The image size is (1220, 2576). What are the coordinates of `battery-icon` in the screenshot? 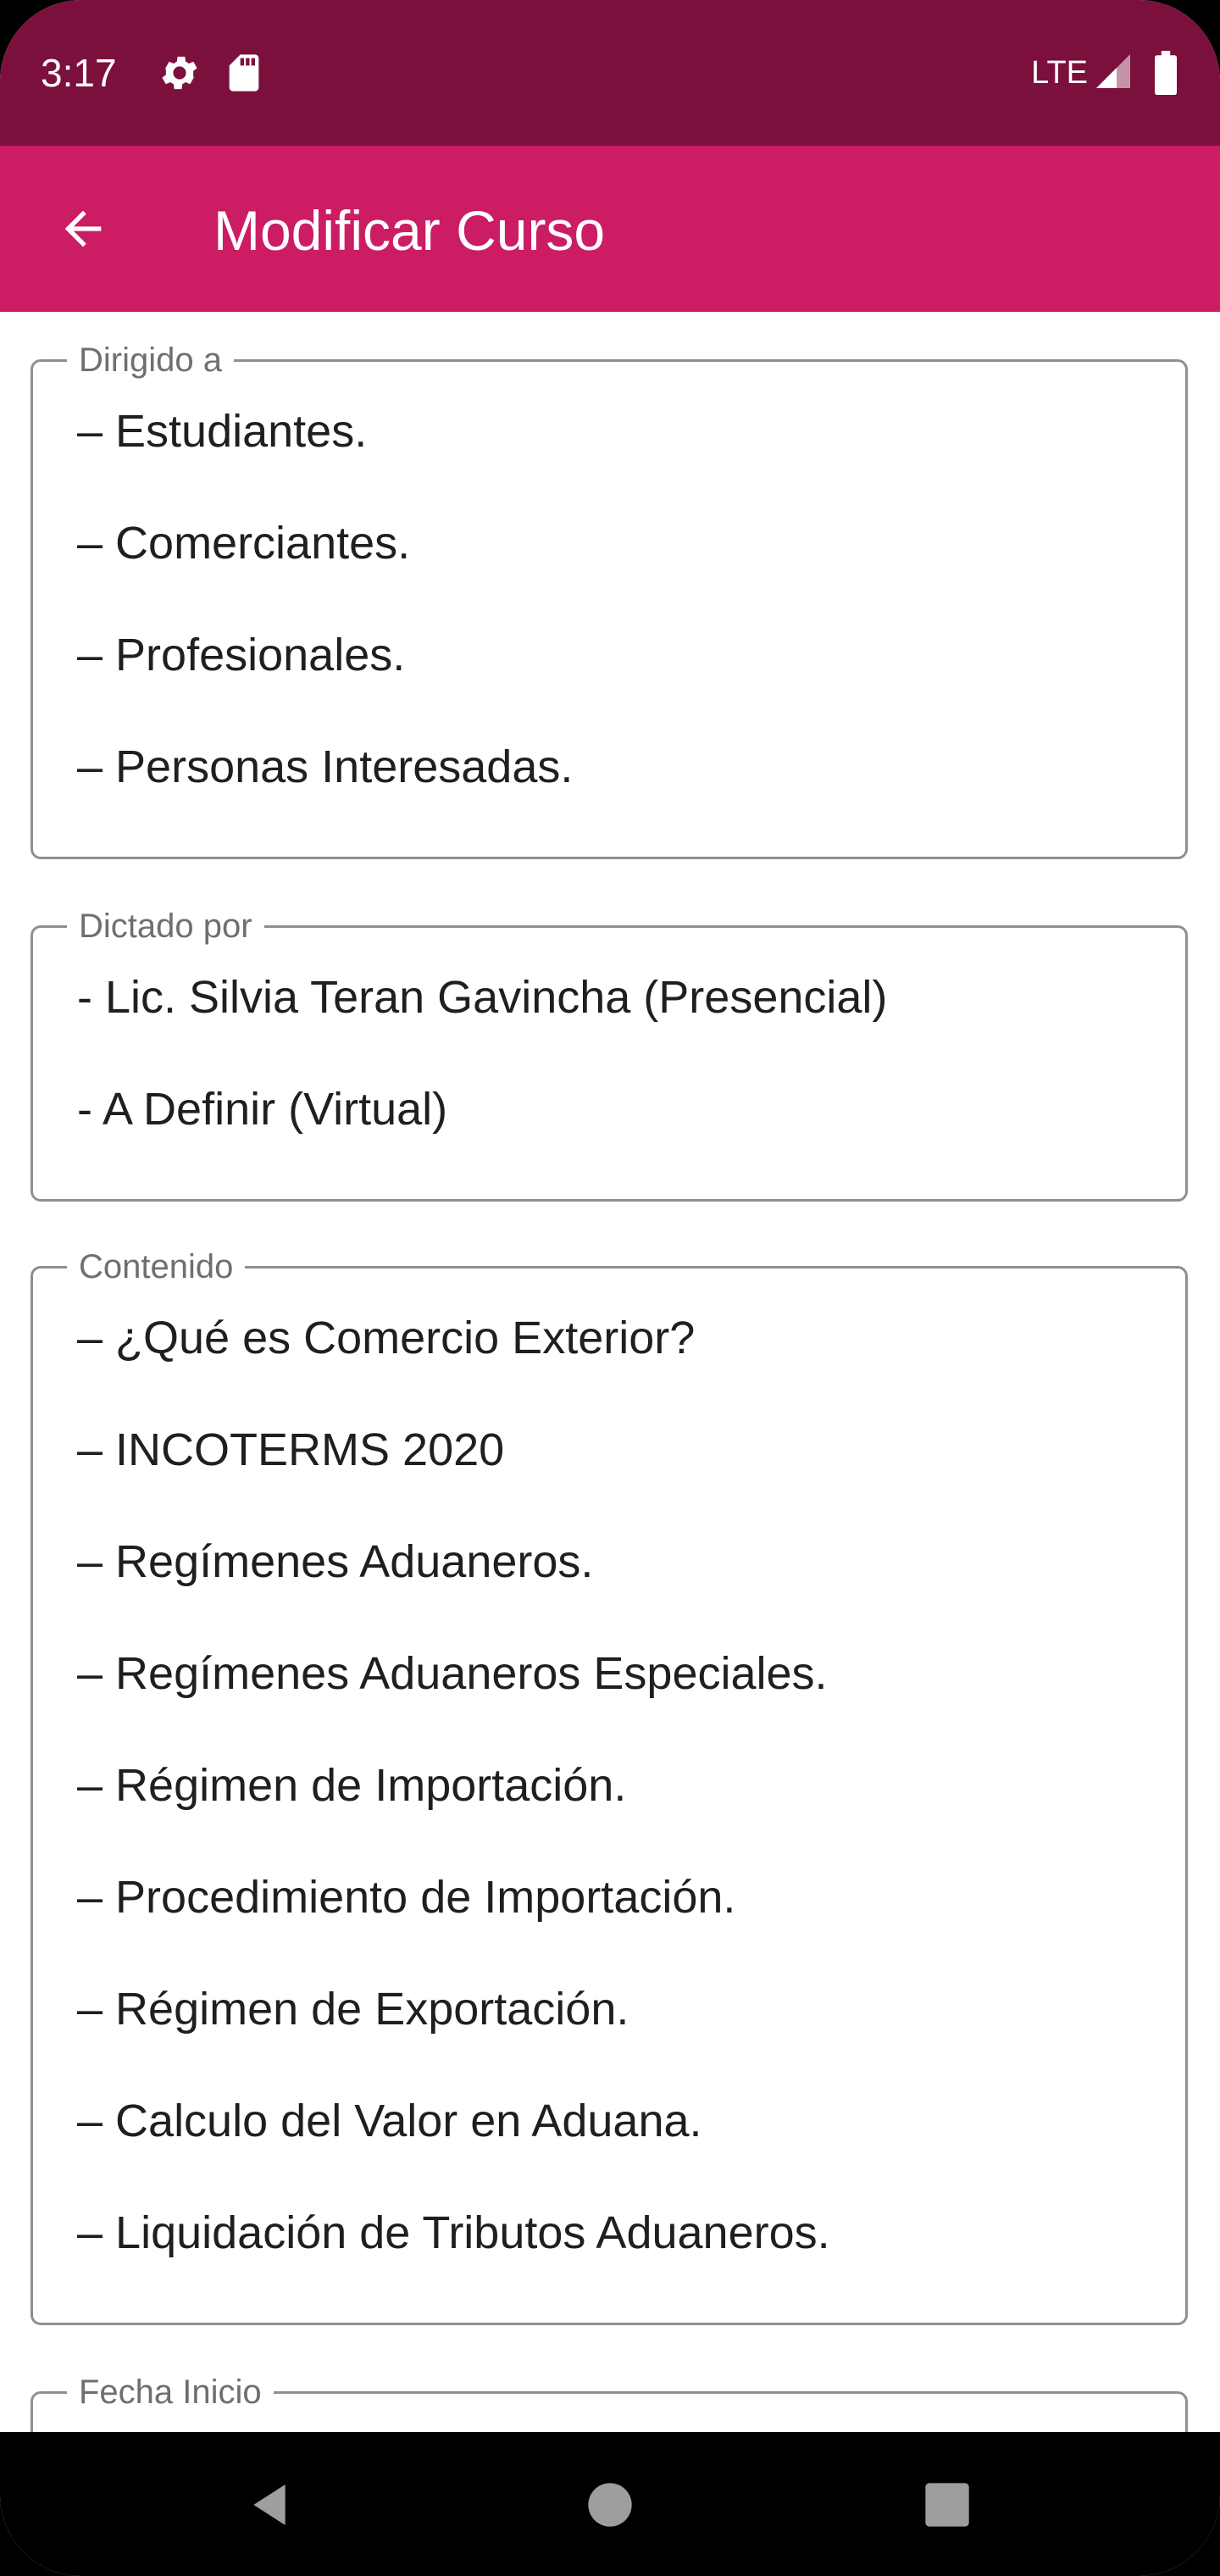 It's located at (1171, 73).